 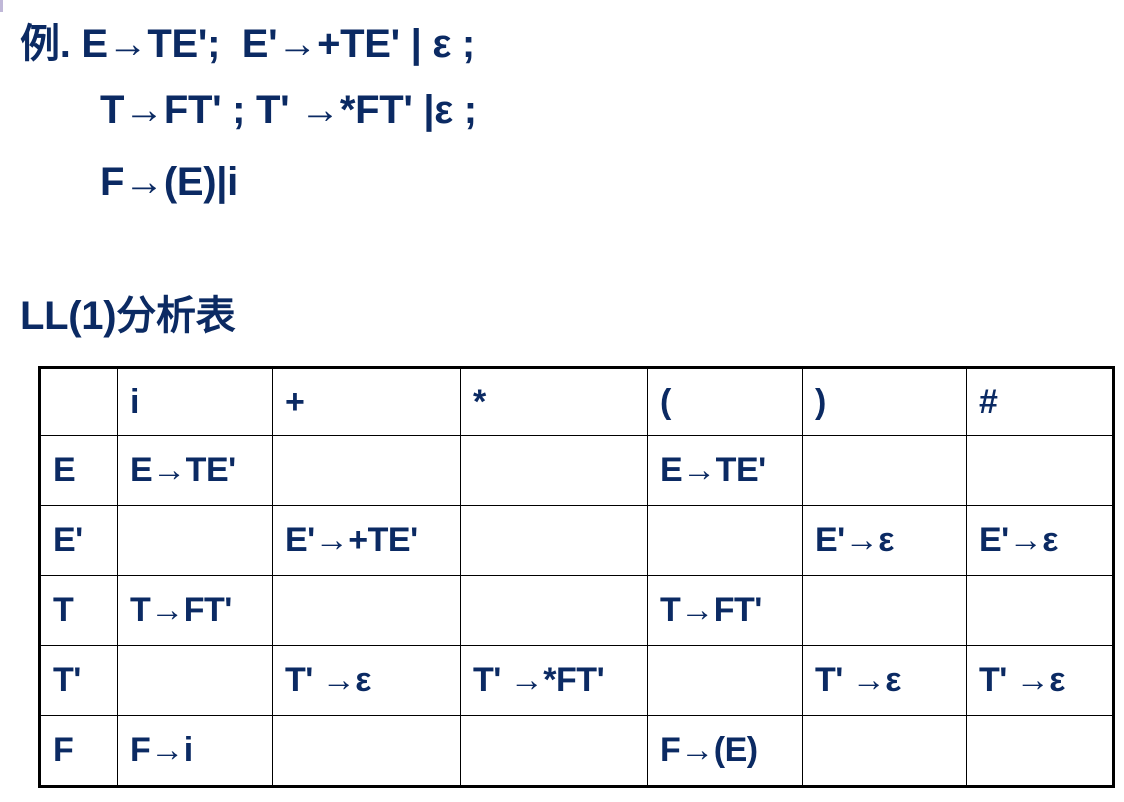 What do you see at coordinates (1, 6) in the screenshot?
I see `slide-corner-mark` at bounding box center [1, 6].